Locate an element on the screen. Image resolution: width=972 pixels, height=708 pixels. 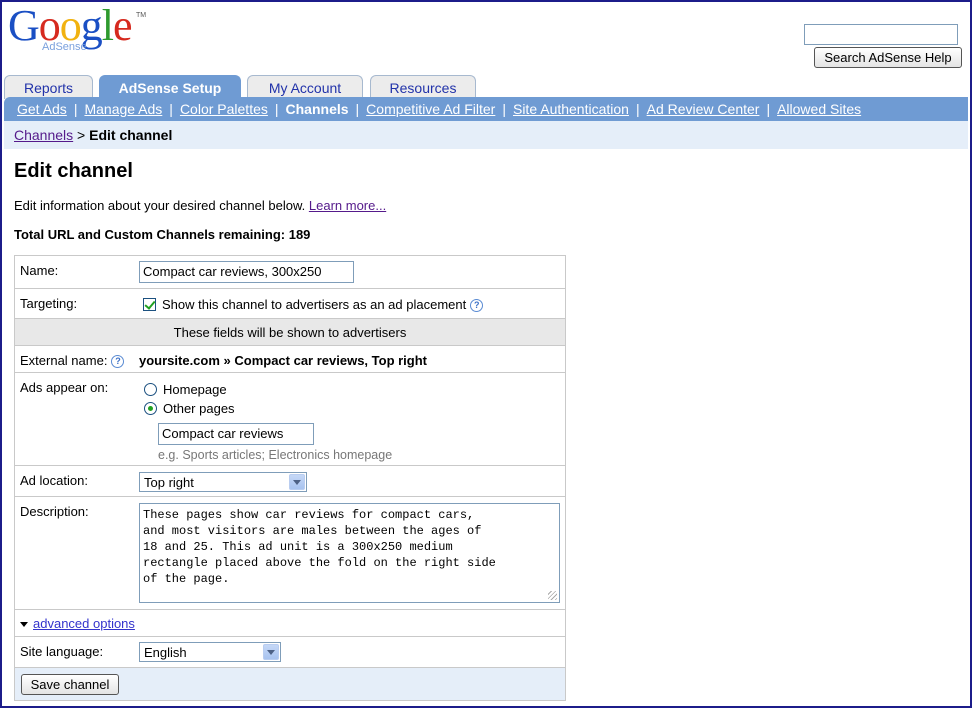
page-title: Edit channel is located at coordinates (73, 171).